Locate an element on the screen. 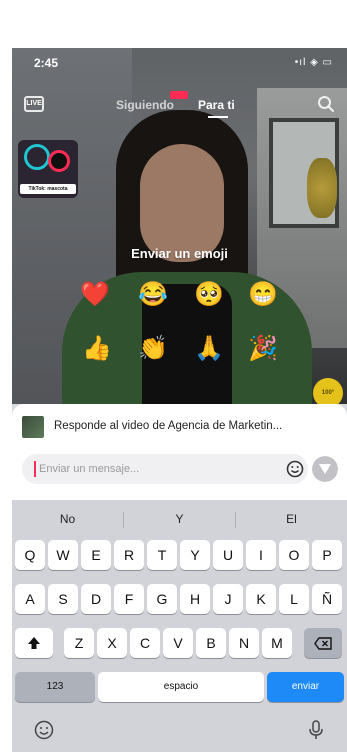 This screenshot has height=752, width=347. key-q: Q is located at coordinates (30, 555).